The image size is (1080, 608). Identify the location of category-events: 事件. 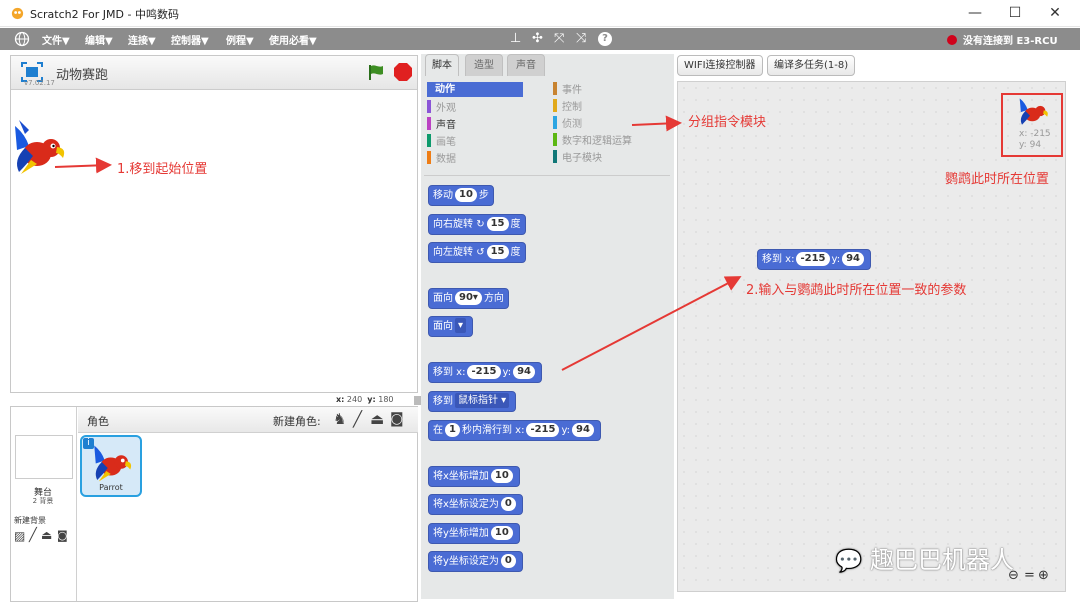
(592, 90).